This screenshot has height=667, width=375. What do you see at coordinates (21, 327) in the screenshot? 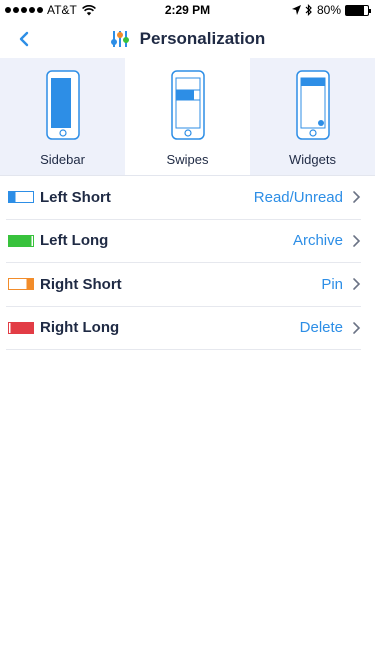
I see `swipe-right-long-icon` at bounding box center [21, 327].